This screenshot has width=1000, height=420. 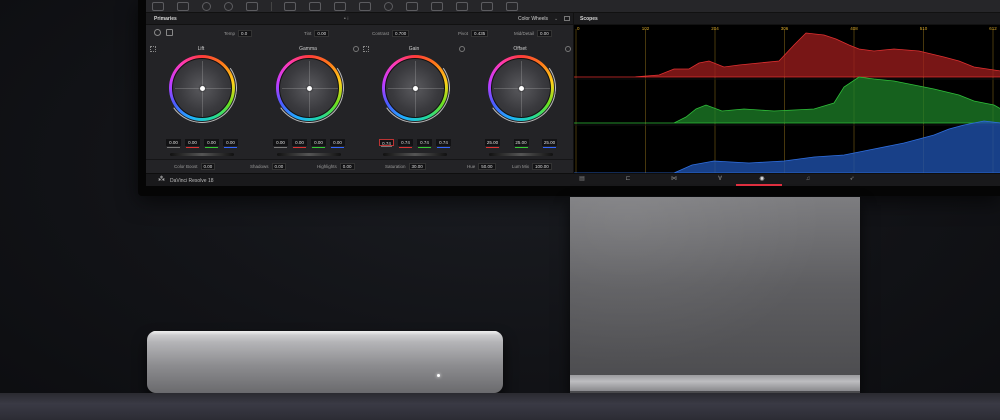 I want to click on offset-wheel-handle, so click(x=521, y=88).